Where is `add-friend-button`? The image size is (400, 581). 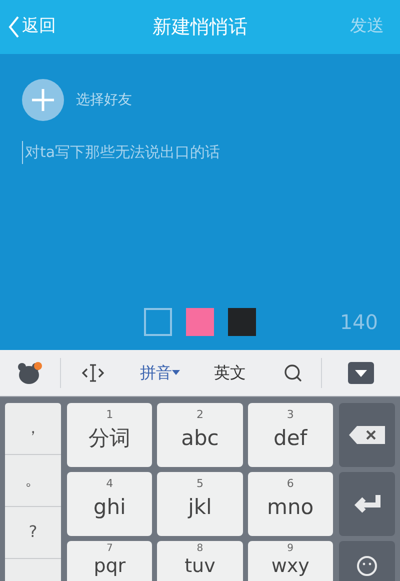
add-friend-button is located at coordinates (43, 100).